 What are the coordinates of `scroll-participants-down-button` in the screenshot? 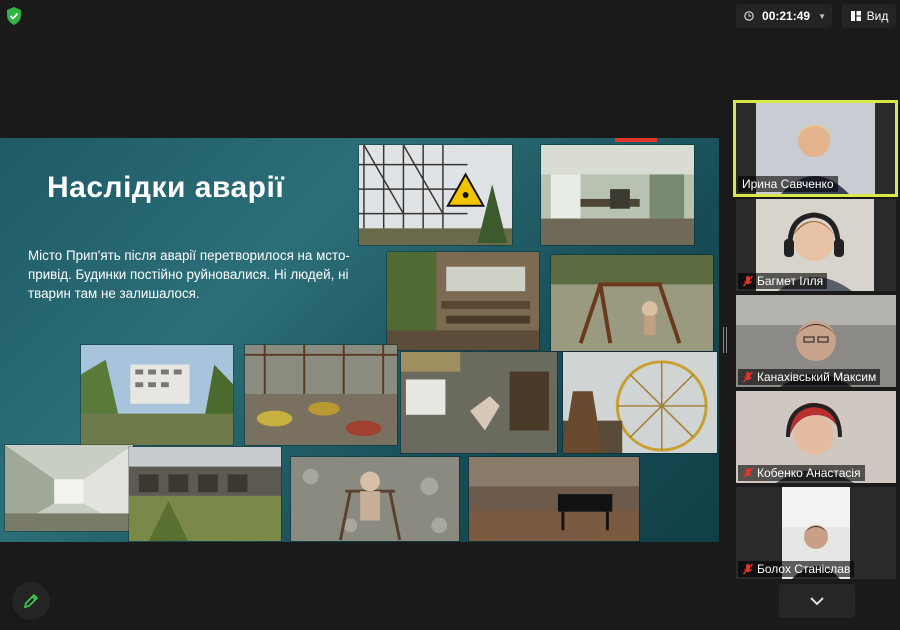 It's located at (817, 601).